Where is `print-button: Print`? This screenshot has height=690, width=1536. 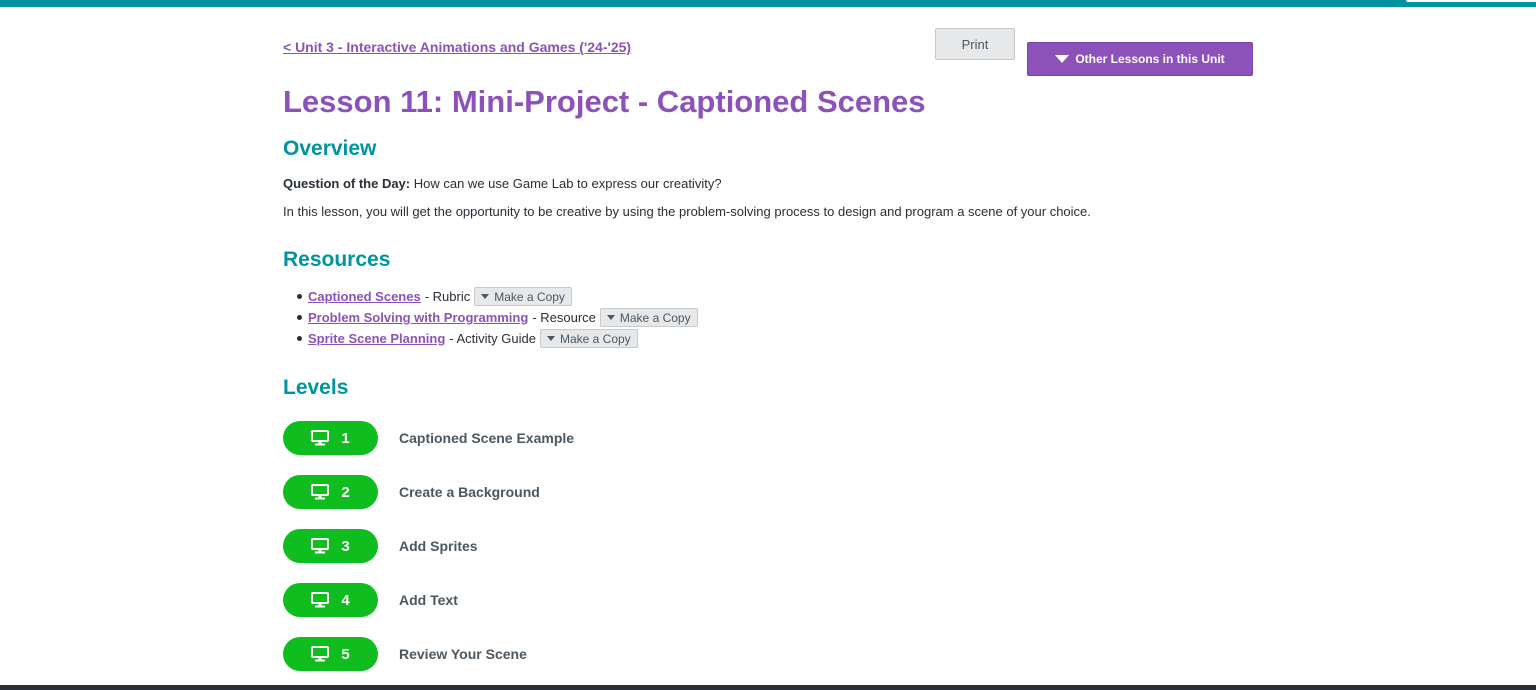 print-button: Print is located at coordinates (975, 44).